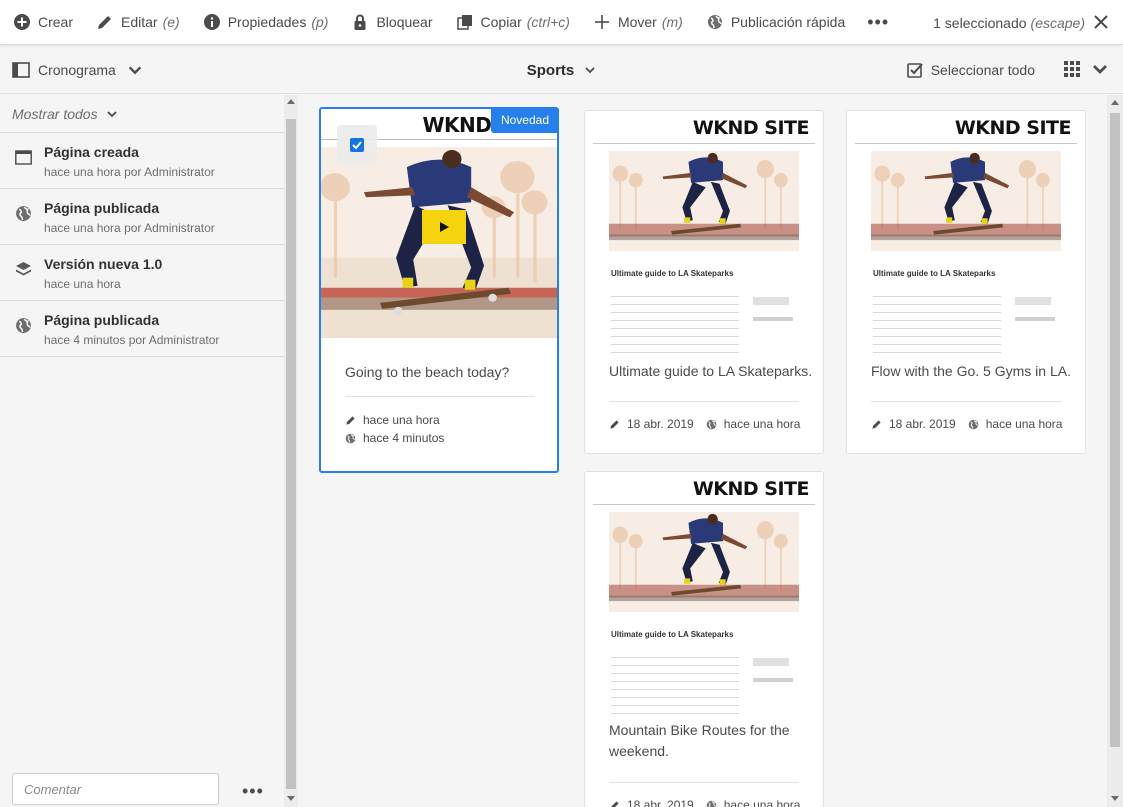 The width and height of the screenshot is (1123, 807). What do you see at coordinates (1072, 69) in the screenshot?
I see `grid-view-icon` at bounding box center [1072, 69].